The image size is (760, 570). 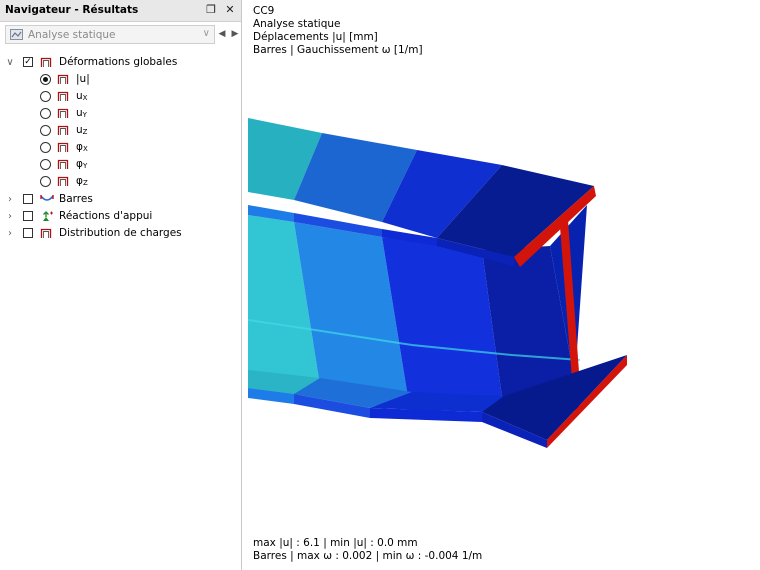 I want to click on chevron-down-icon: ∨, so click(x=206, y=33).